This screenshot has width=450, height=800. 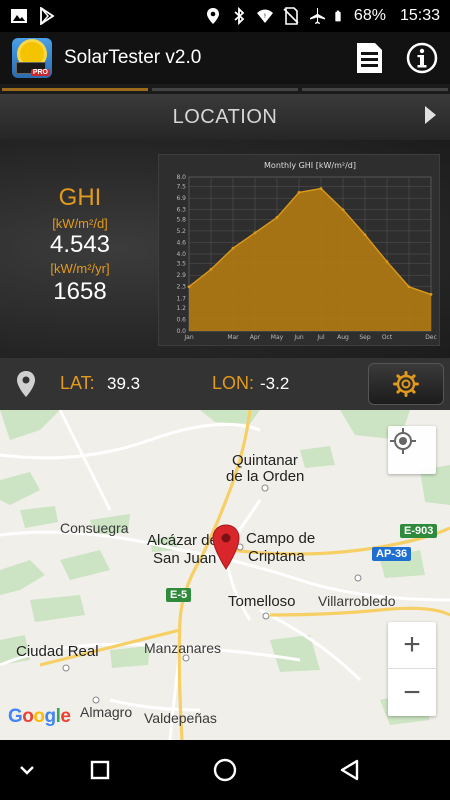 What do you see at coordinates (430, 115) in the screenshot?
I see `next-arrow-icon` at bounding box center [430, 115].